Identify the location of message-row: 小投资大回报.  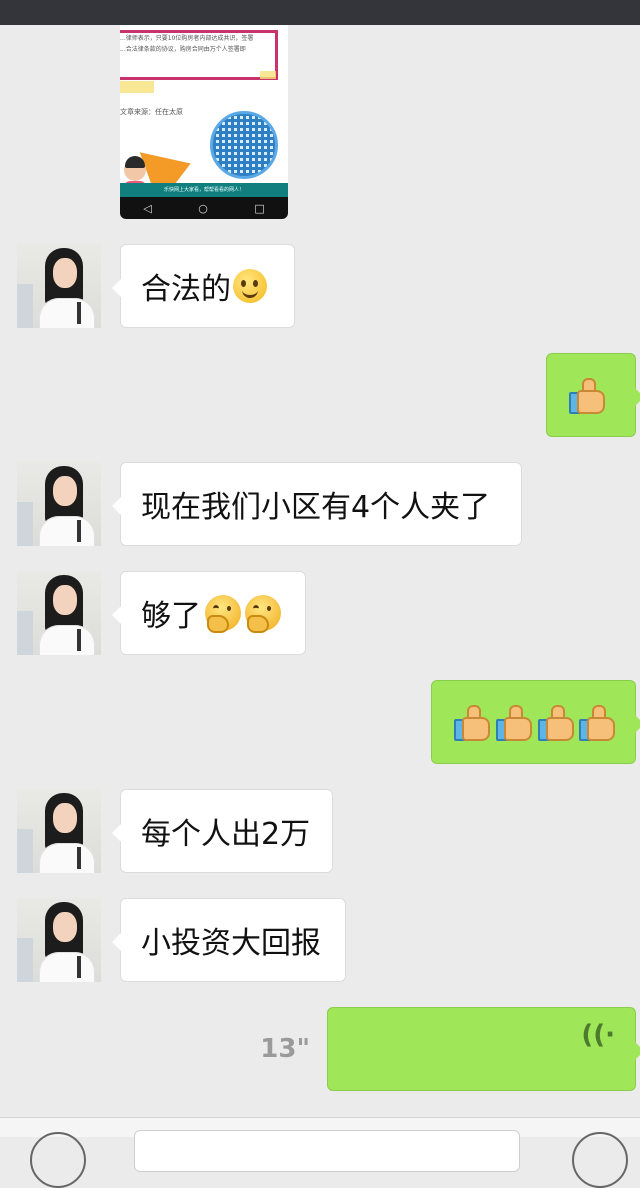
(320, 940).